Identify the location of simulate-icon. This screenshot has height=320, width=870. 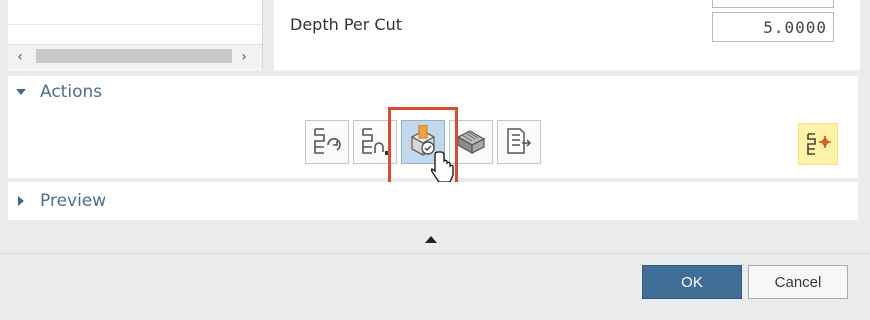
(471, 142).